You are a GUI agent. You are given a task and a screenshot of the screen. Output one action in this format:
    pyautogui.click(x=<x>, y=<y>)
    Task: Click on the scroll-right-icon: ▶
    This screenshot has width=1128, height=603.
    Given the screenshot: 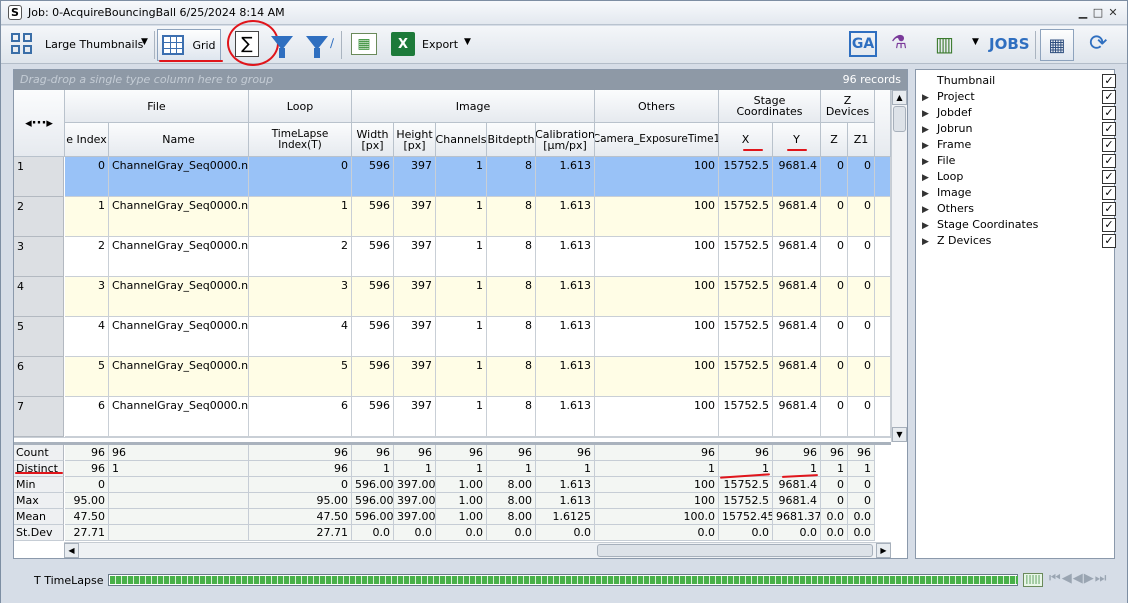 What is the action you would take?
    pyautogui.click(x=883, y=550)
    